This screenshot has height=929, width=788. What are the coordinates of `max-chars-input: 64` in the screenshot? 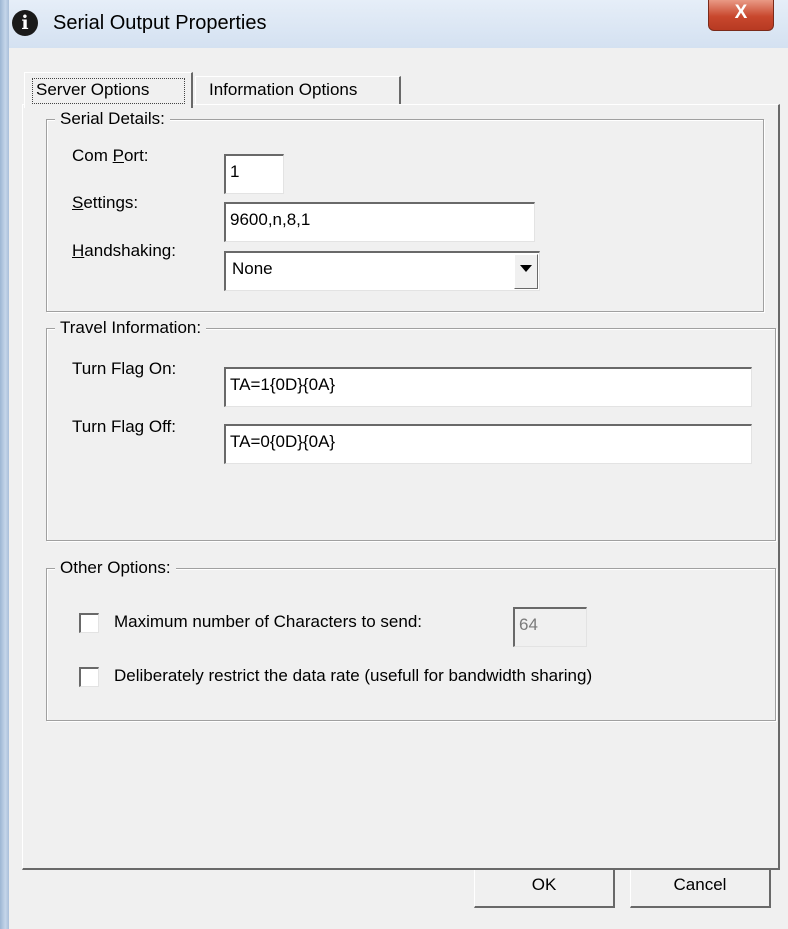 It's located at (550, 627).